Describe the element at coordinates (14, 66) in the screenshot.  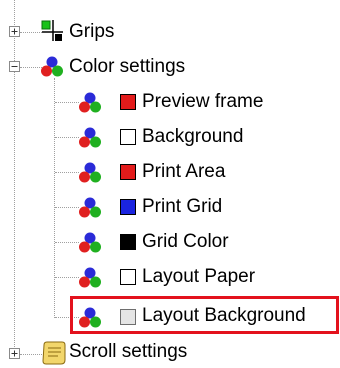
I see `collapse-button-color-settings` at that location.